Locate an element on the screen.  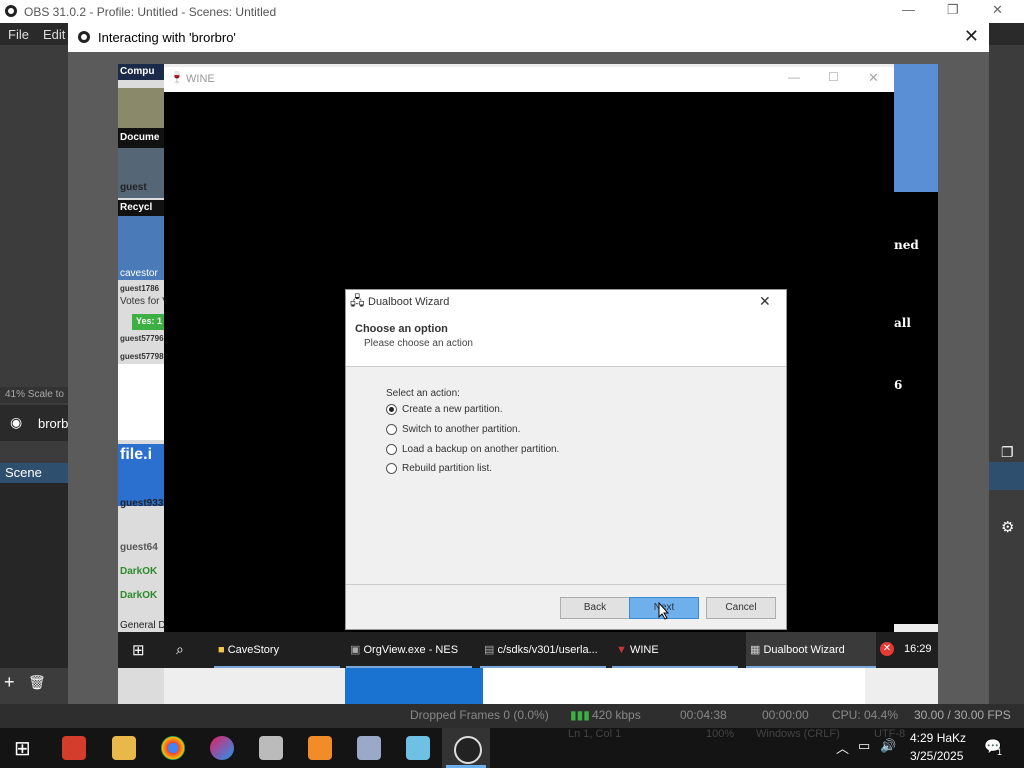
back-button: Back is located at coordinates (595, 608).